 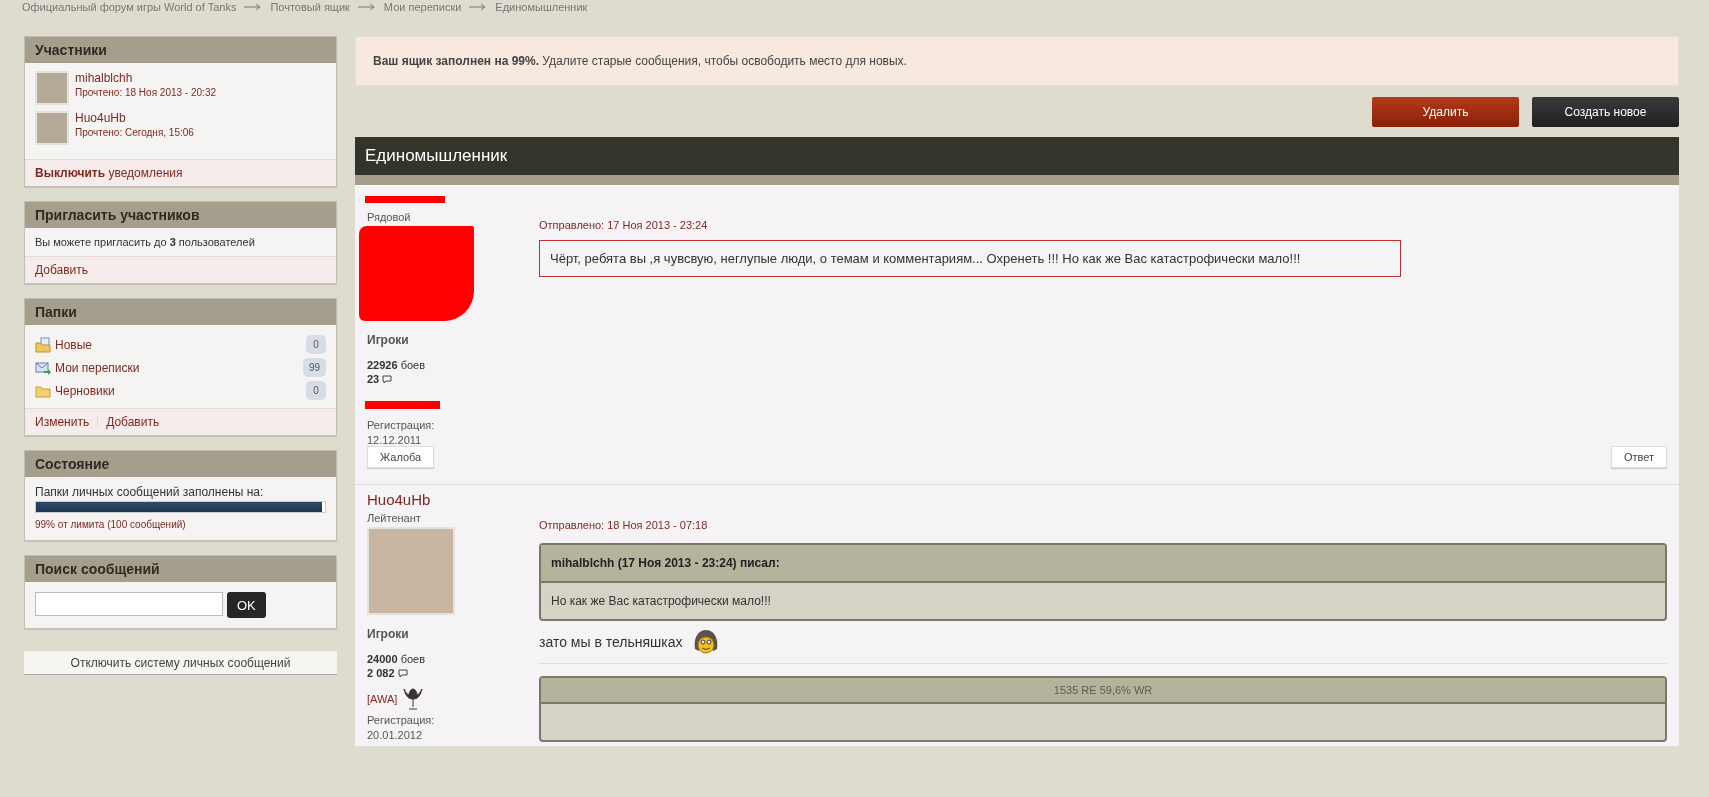 What do you see at coordinates (1605, 112) in the screenshot?
I see `action-button: Создать новое` at bounding box center [1605, 112].